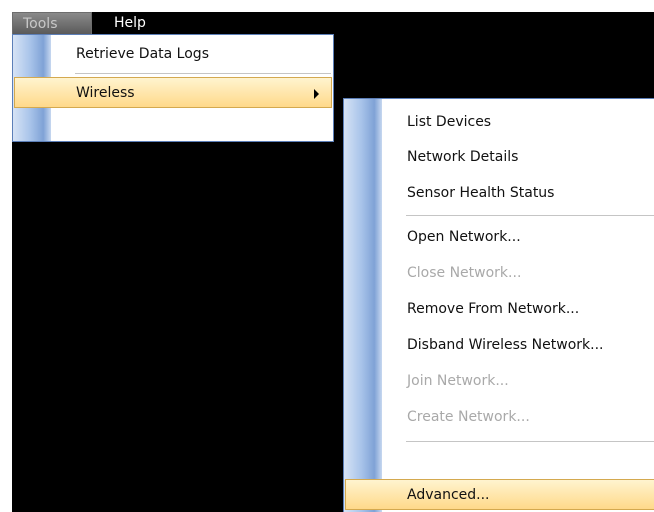 This screenshot has height=512, width=654. I want to click on menu-help: Help, so click(134, 23).